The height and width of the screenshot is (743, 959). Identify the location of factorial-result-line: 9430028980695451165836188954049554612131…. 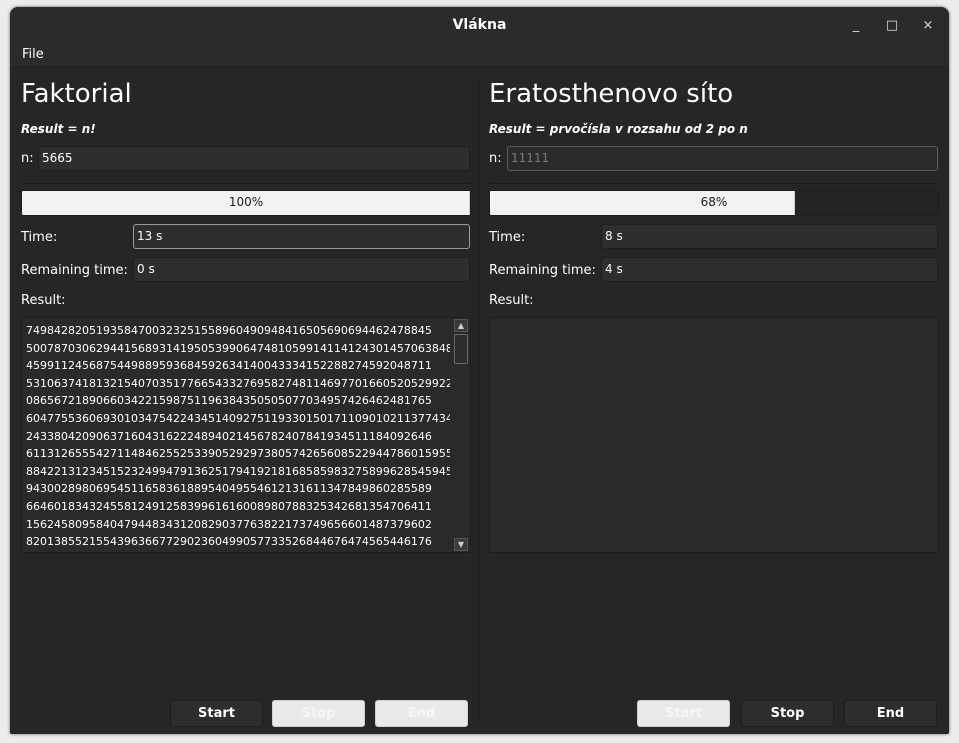
(229, 489).